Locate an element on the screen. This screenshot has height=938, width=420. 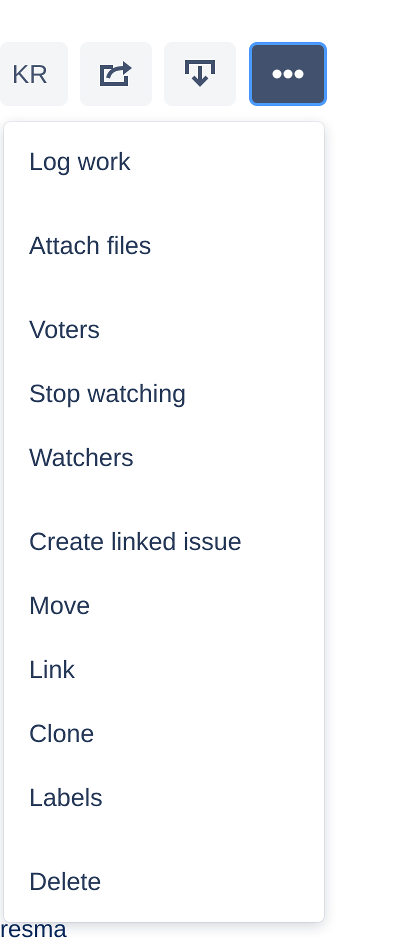
more-icon is located at coordinates (288, 74).